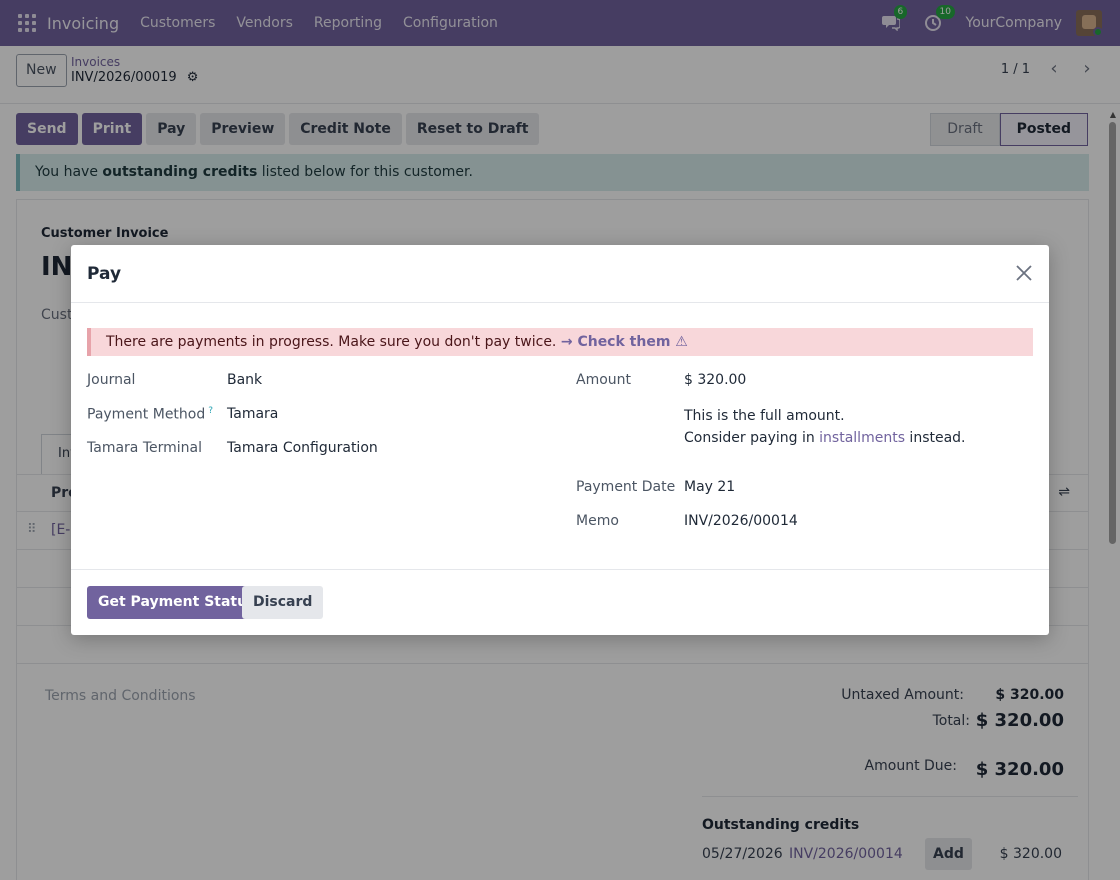 The height and width of the screenshot is (880, 1120). Describe the element at coordinates (715, 380) in the screenshot. I see `amount-field: $ 320.00` at that location.